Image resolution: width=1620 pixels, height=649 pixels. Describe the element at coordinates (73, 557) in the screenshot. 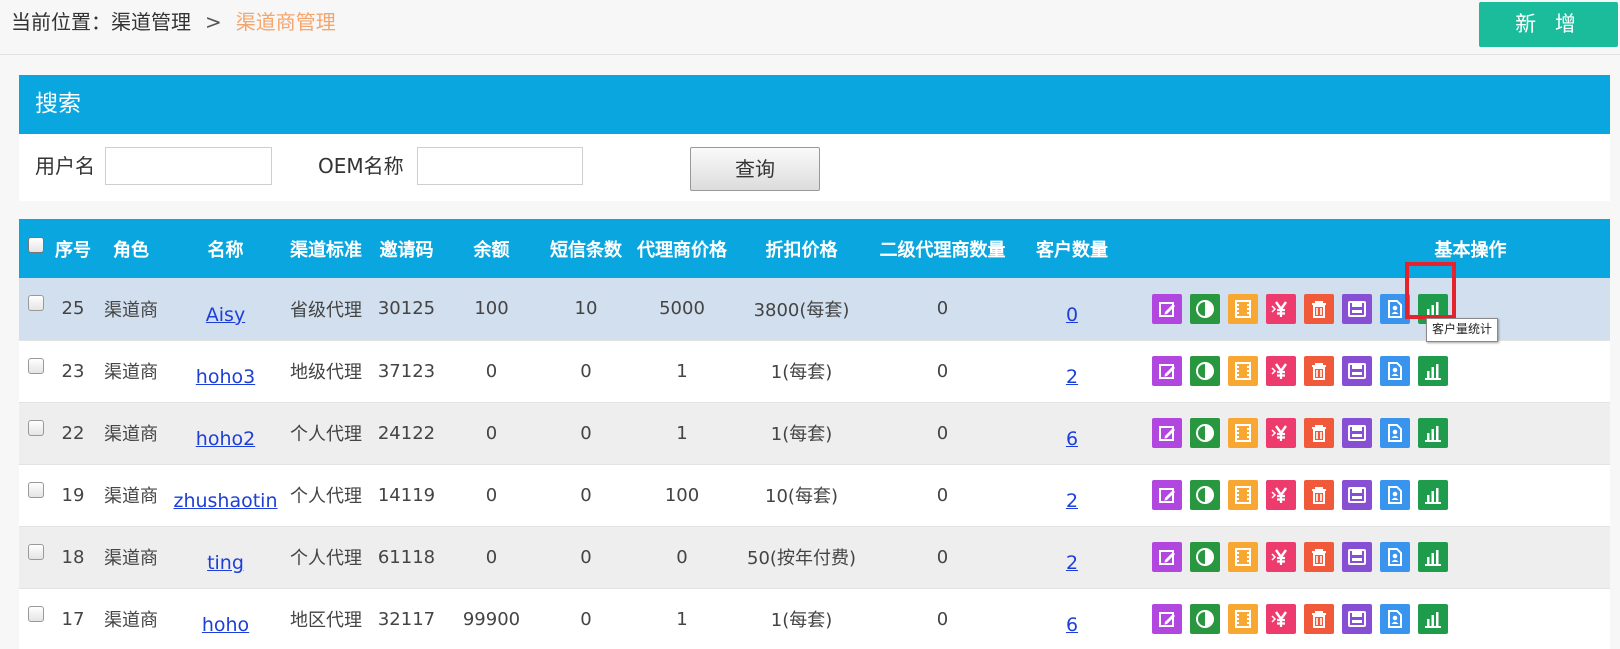

I see `cell-id: 18` at that location.